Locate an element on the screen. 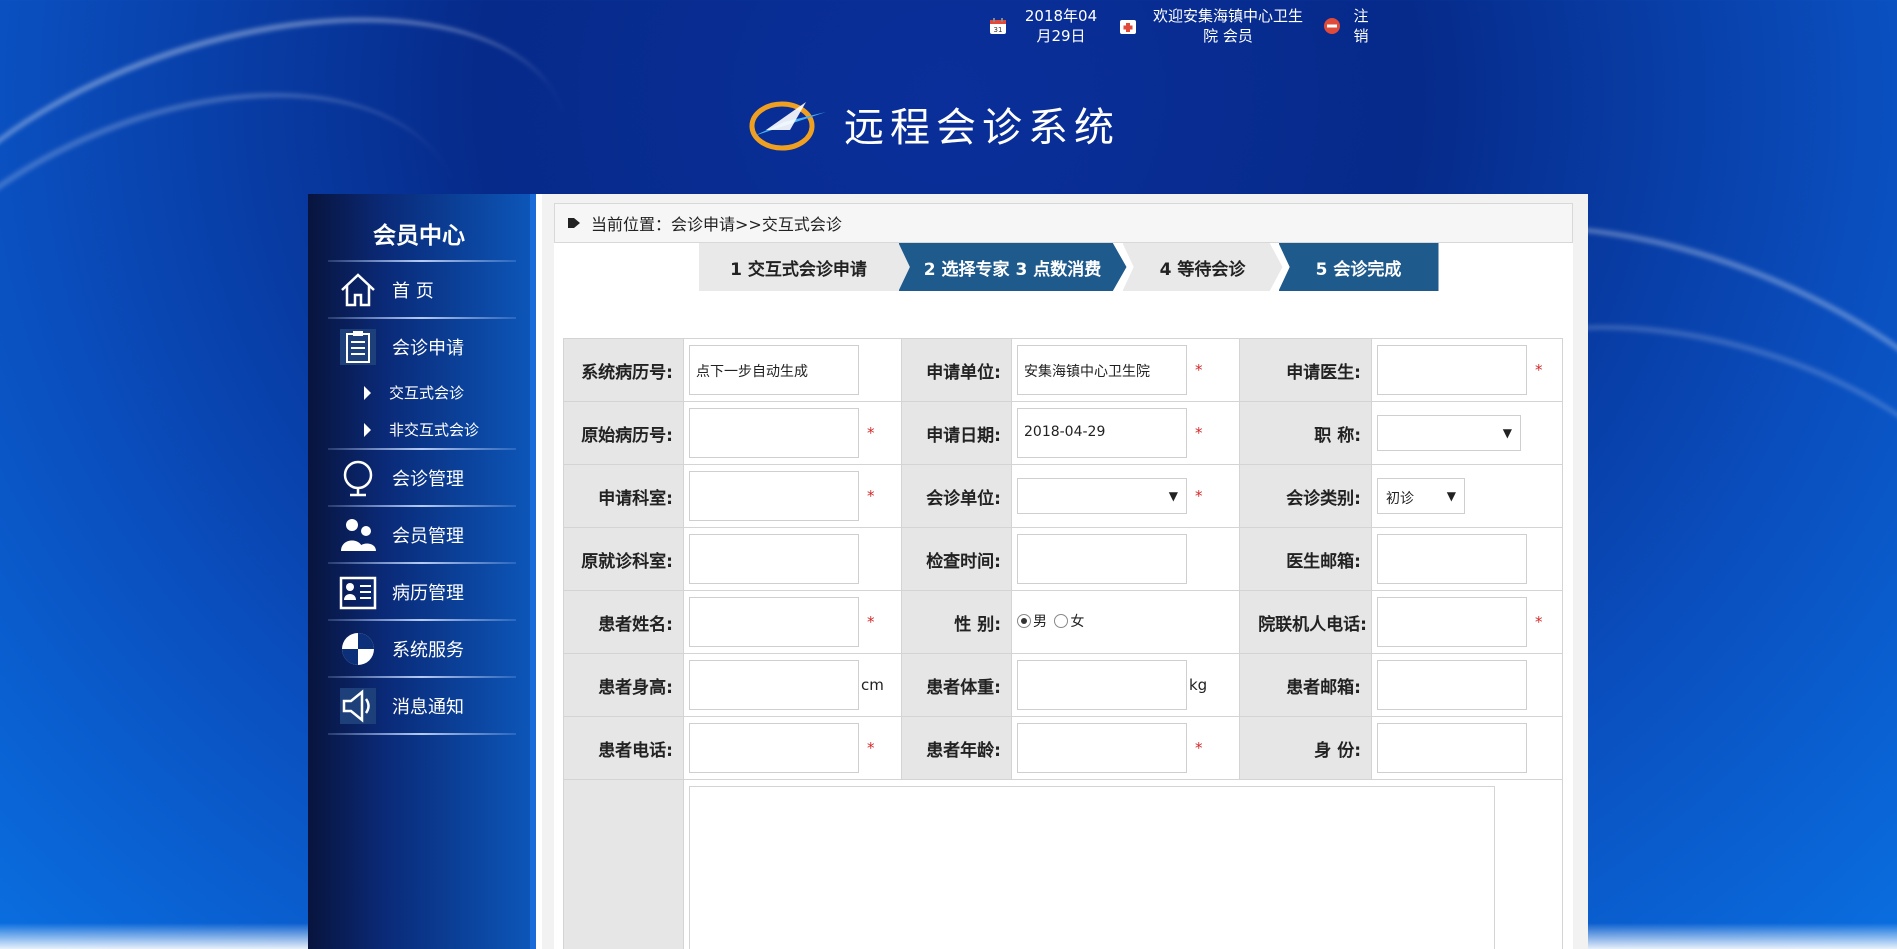 The height and width of the screenshot is (949, 1897). sidebar-item-label: 系统服务 is located at coordinates (428, 650).